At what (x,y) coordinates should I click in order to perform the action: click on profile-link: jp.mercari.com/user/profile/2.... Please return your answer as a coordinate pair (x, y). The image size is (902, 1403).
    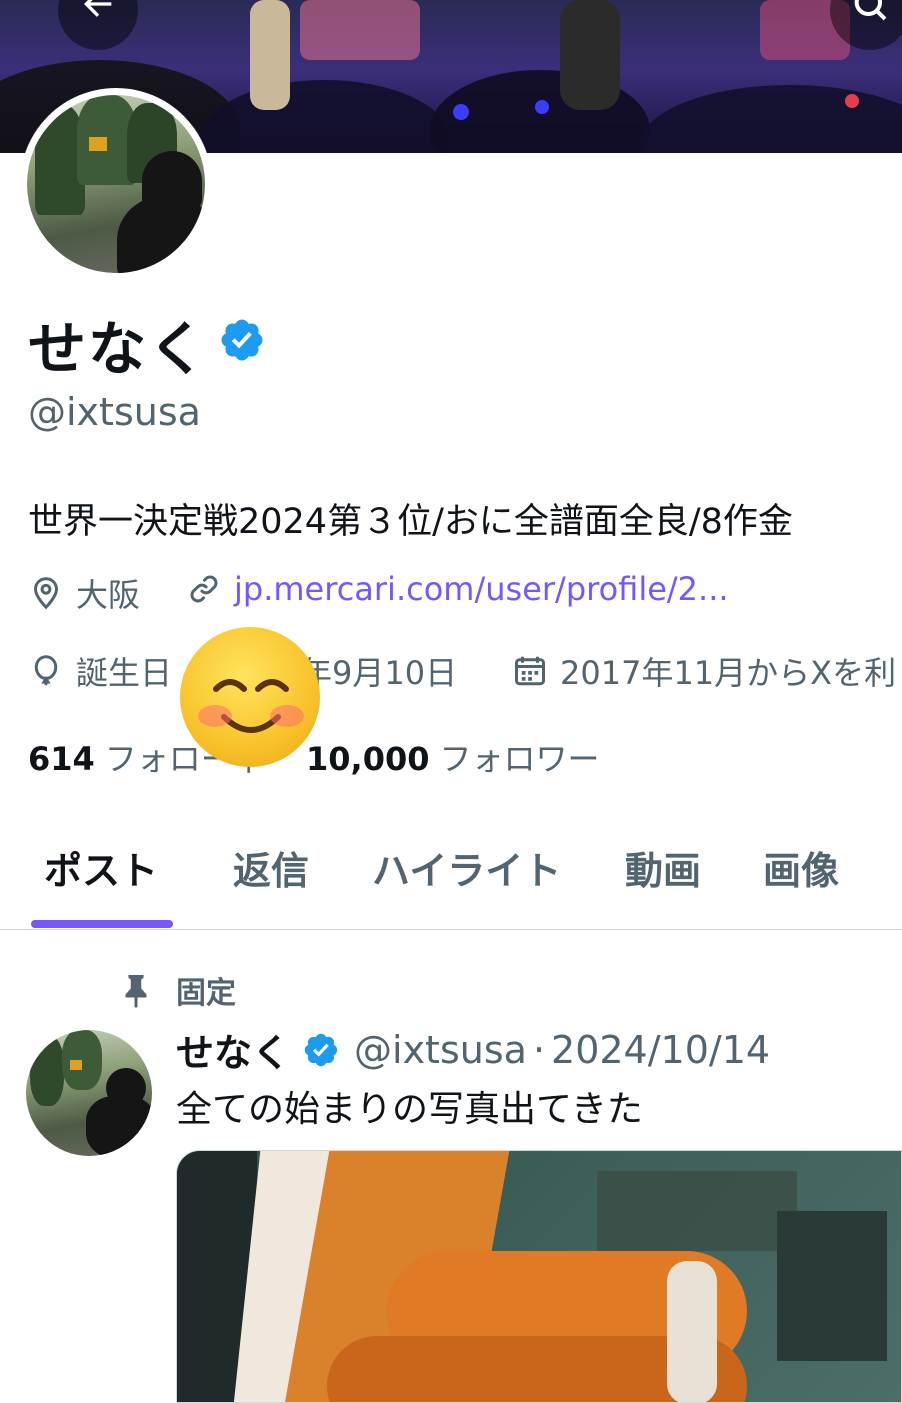
    Looking at the image, I should click on (457, 589).